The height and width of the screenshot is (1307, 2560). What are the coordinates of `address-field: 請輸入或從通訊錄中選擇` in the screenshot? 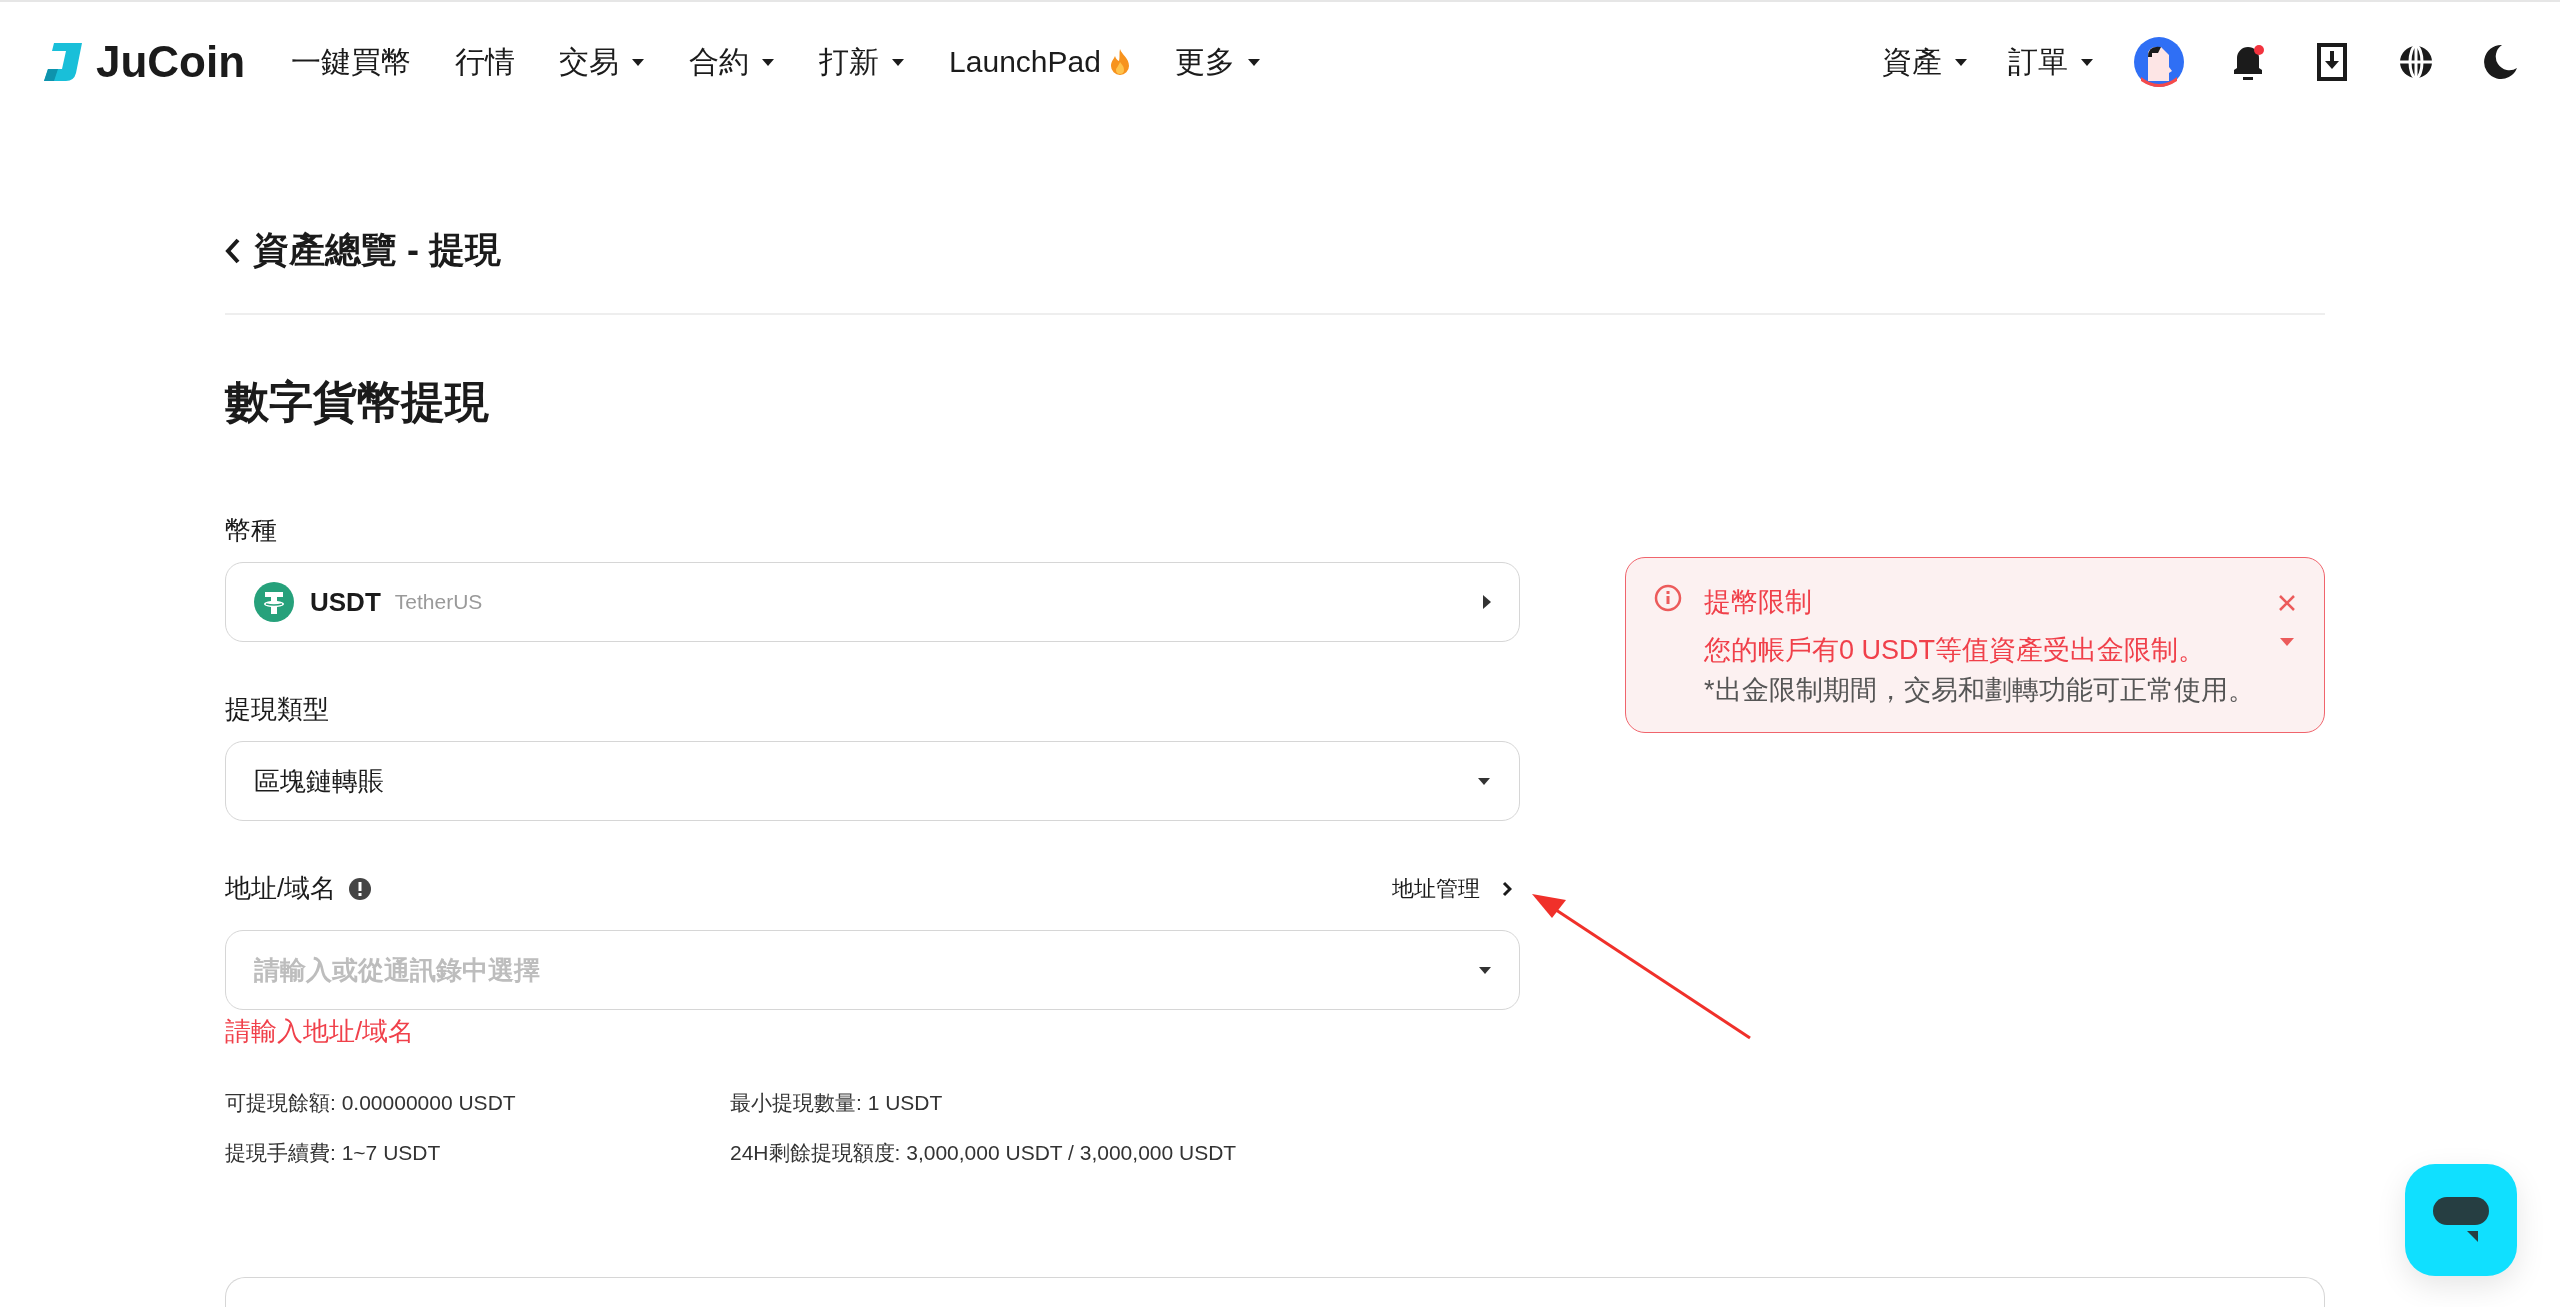 It's located at (872, 970).